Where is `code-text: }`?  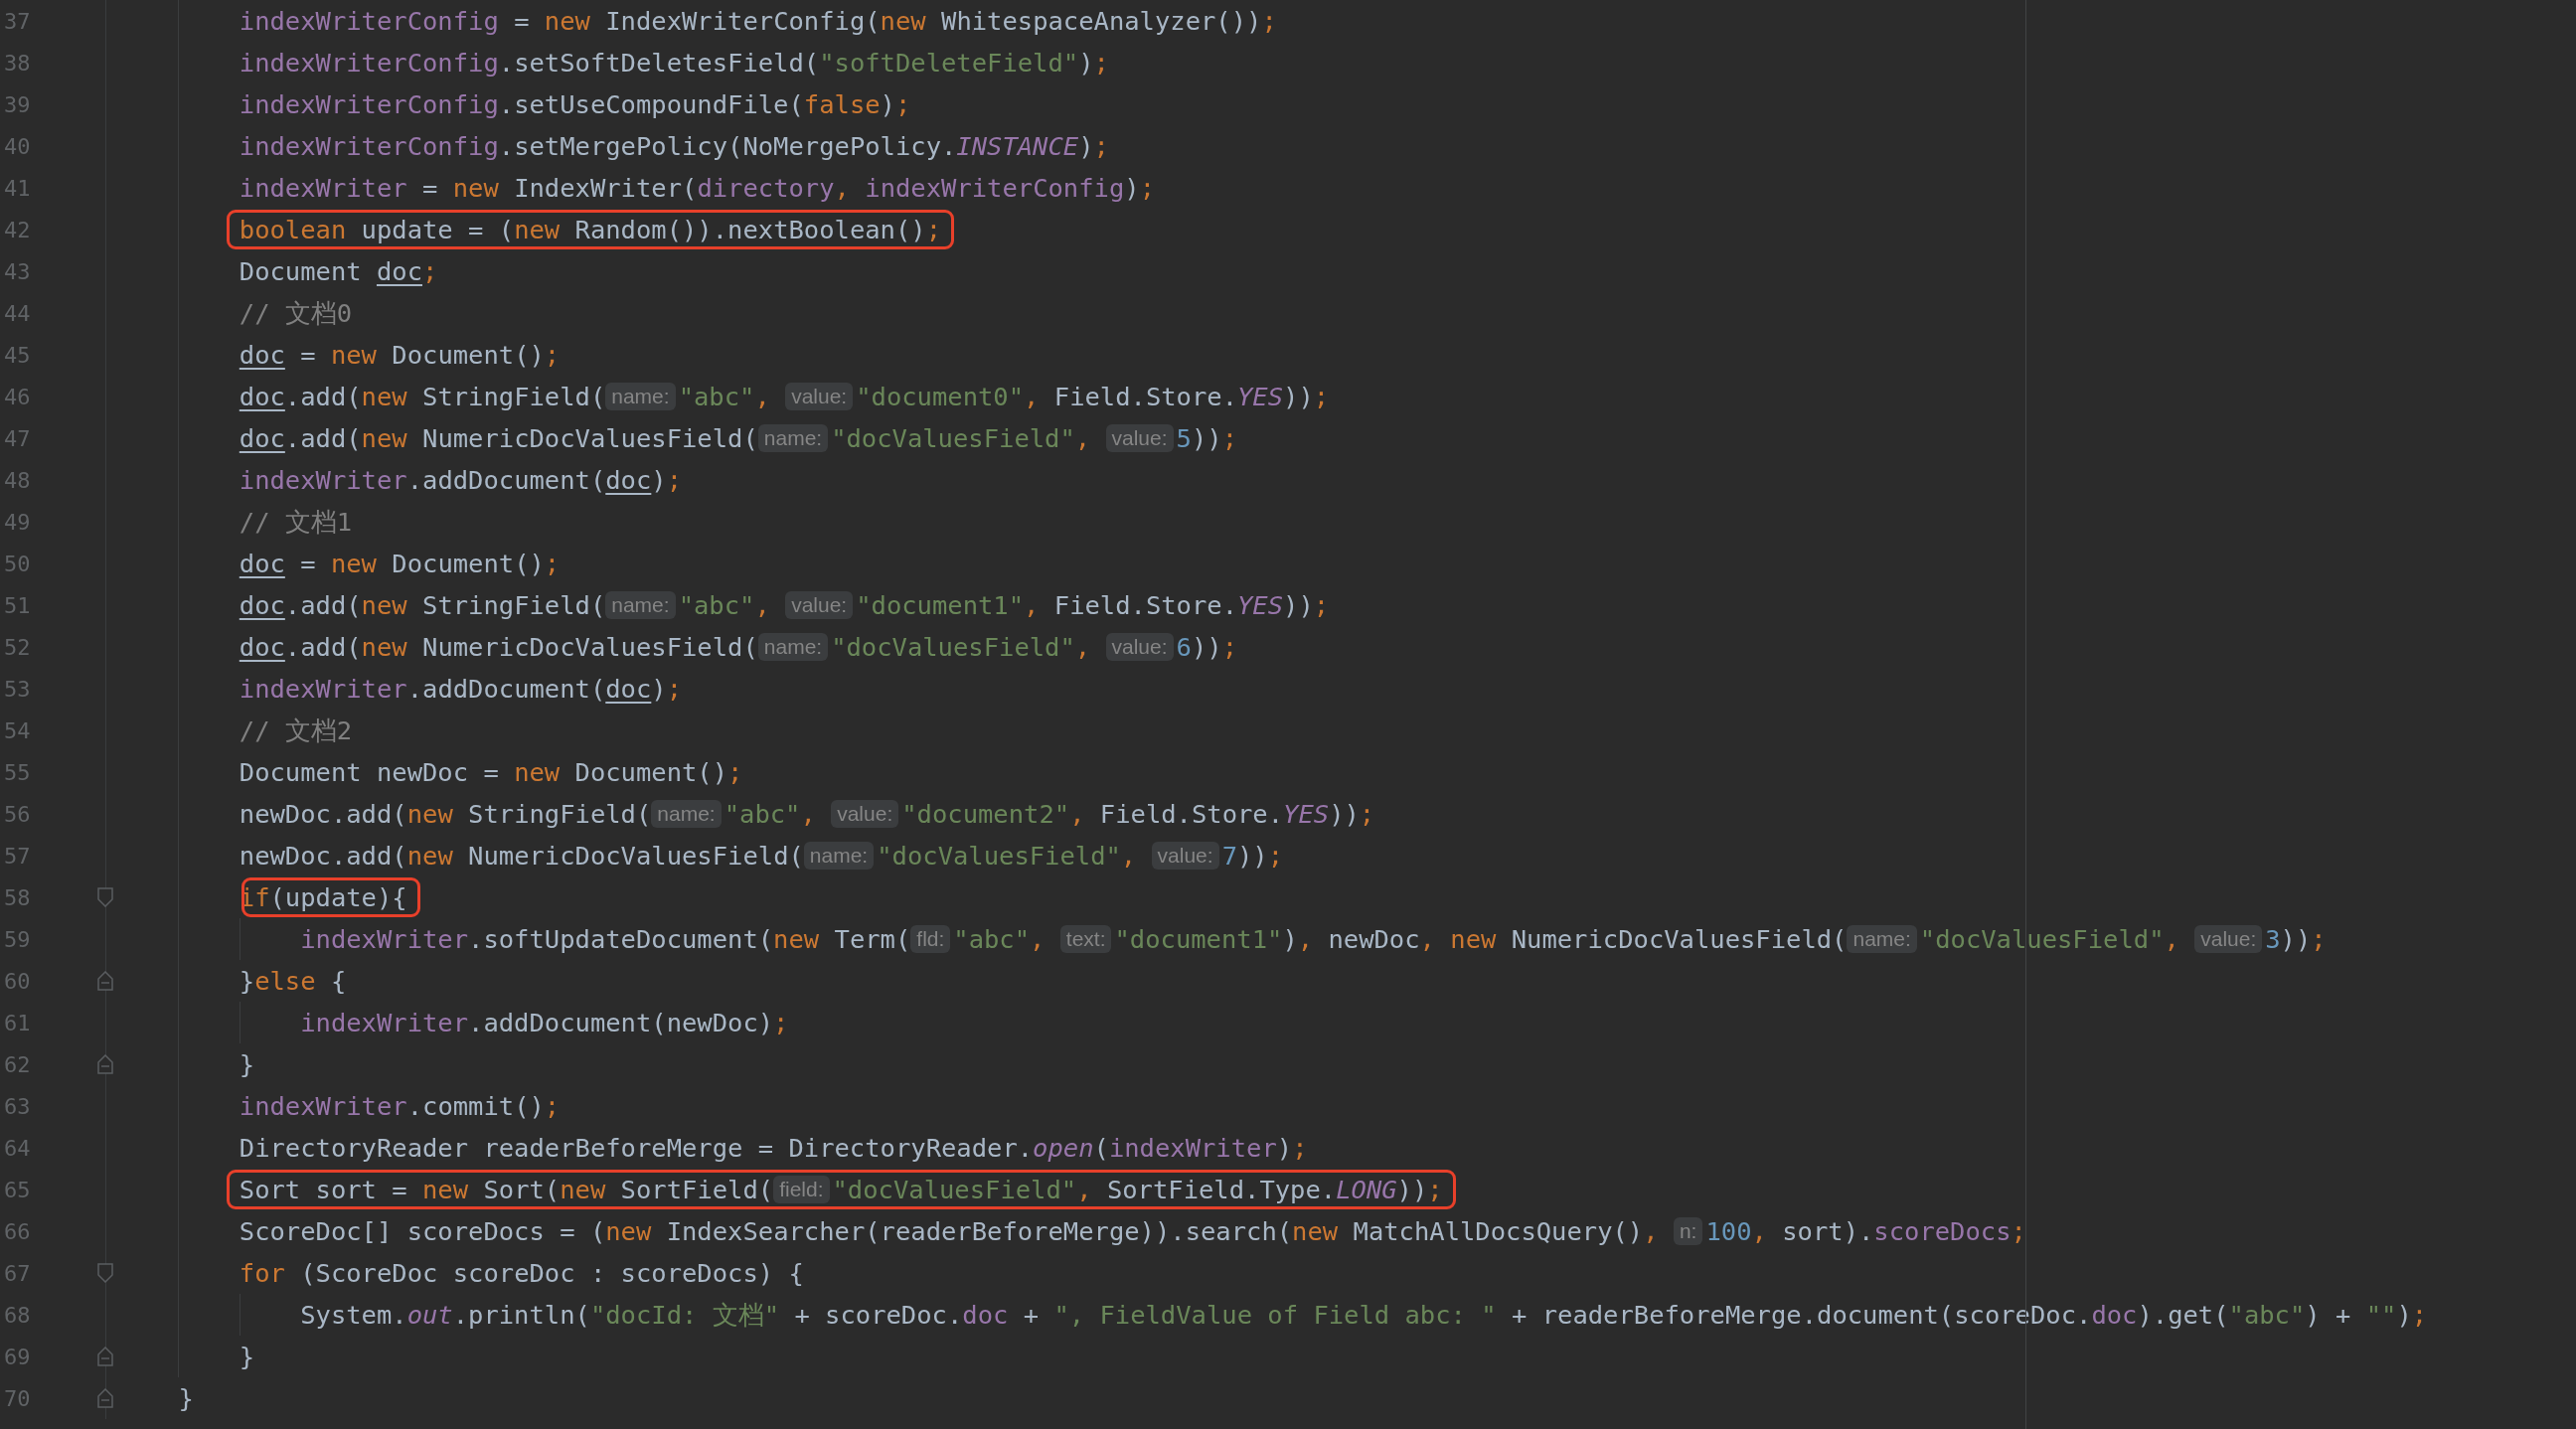
code-text: } is located at coordinates (247, 1064).